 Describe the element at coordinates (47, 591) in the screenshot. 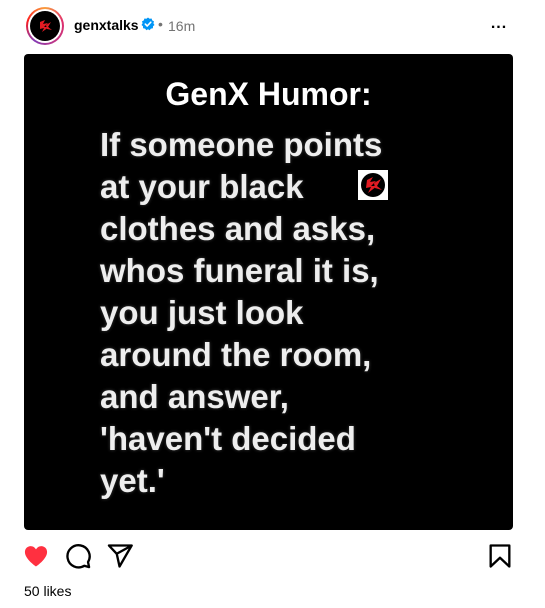

I see `likes-count: 50 likes` at that location.